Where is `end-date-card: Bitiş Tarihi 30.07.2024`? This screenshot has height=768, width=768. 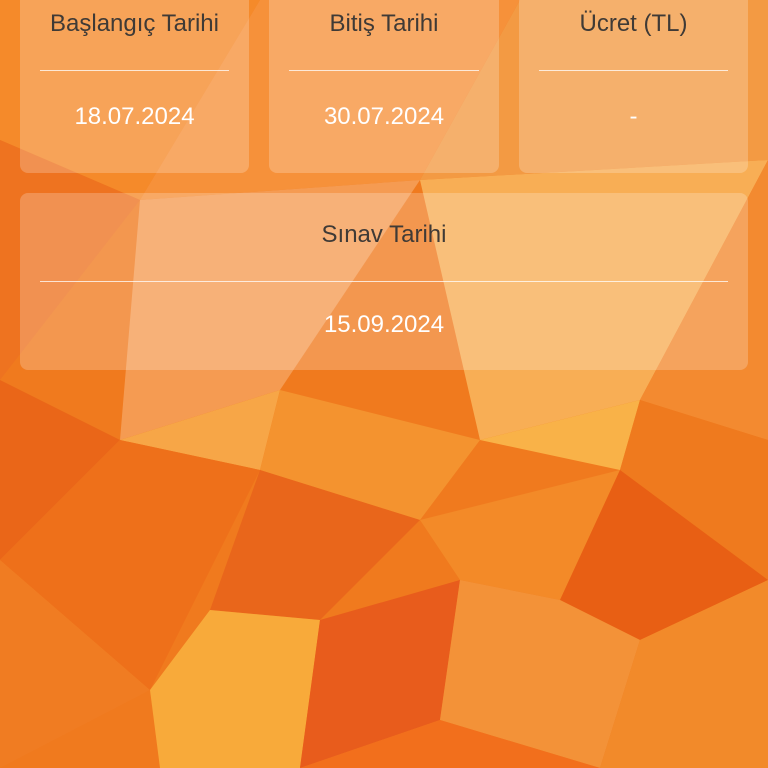
end-date-card: Bitiş Tarihi 30.07.2024 is located at coordinates (384, 86).